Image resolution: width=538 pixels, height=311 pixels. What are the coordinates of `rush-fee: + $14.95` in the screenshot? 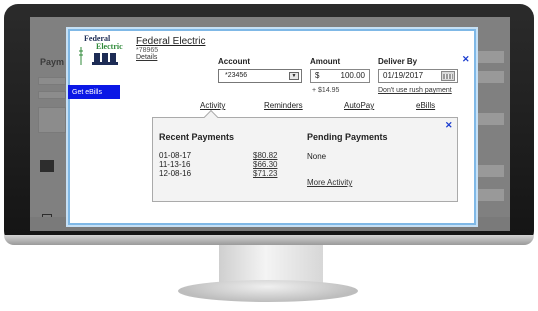 It's located at (326, 90).